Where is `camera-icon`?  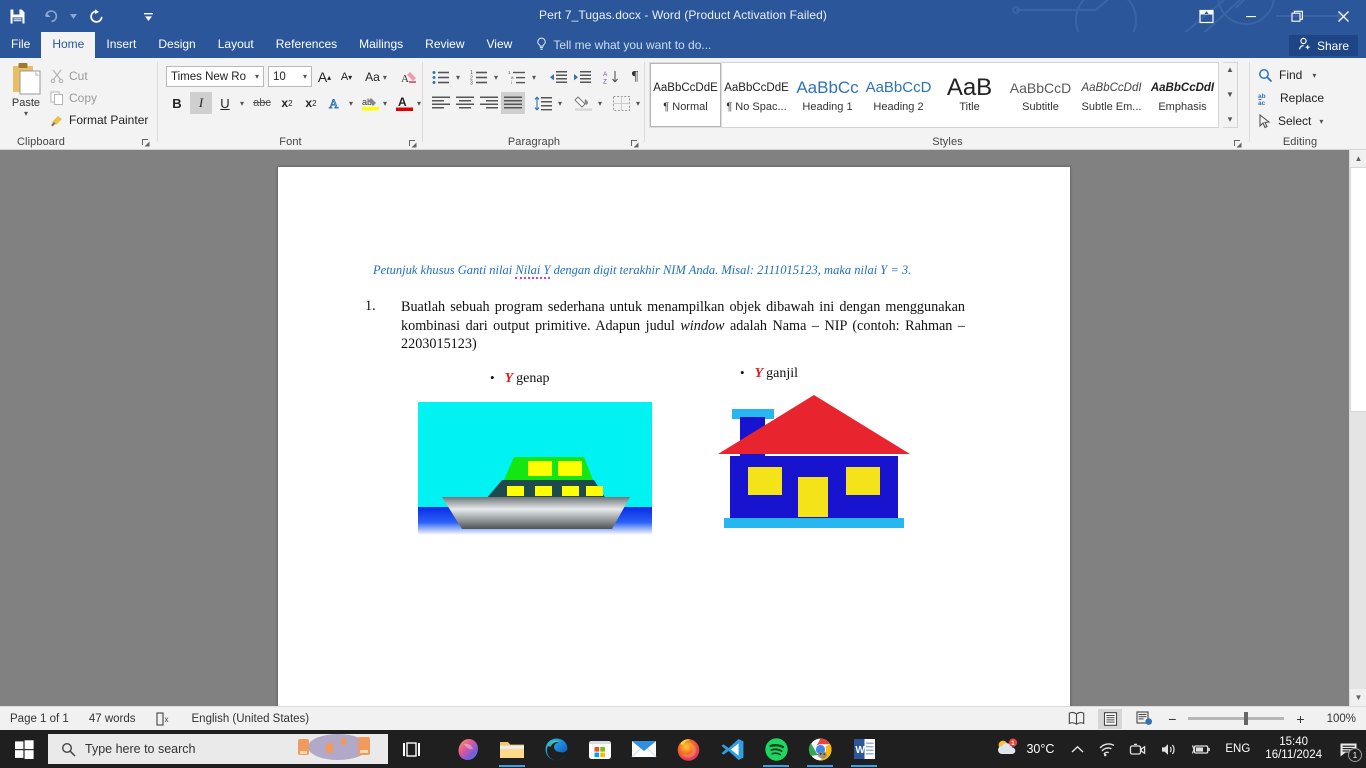 camera-icon is located at coordinates (1137, 749).